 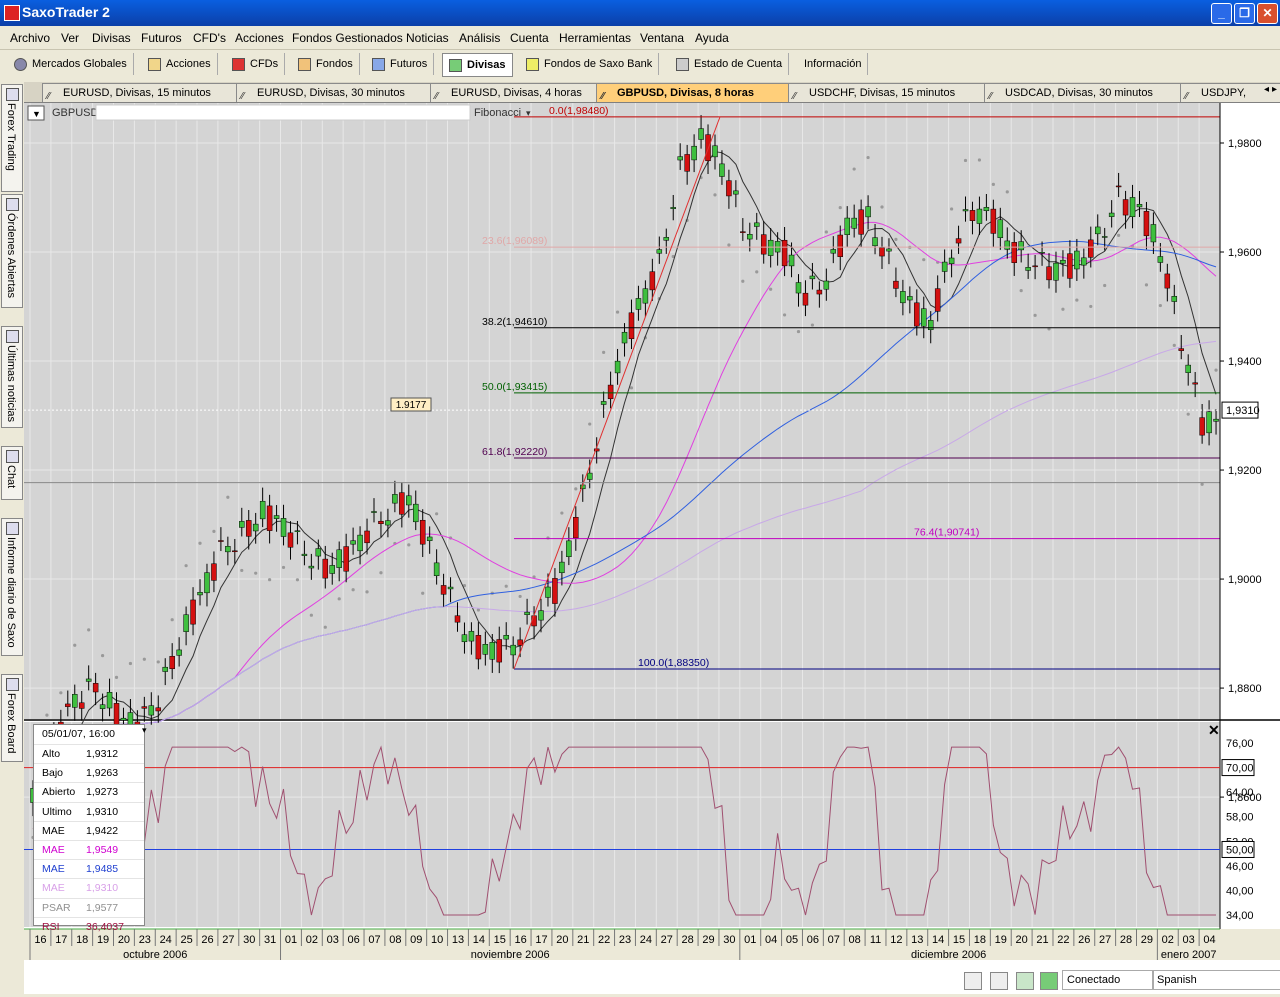 I want to click on menu-cuenta: Cuenta, so click(x=529, y=38).